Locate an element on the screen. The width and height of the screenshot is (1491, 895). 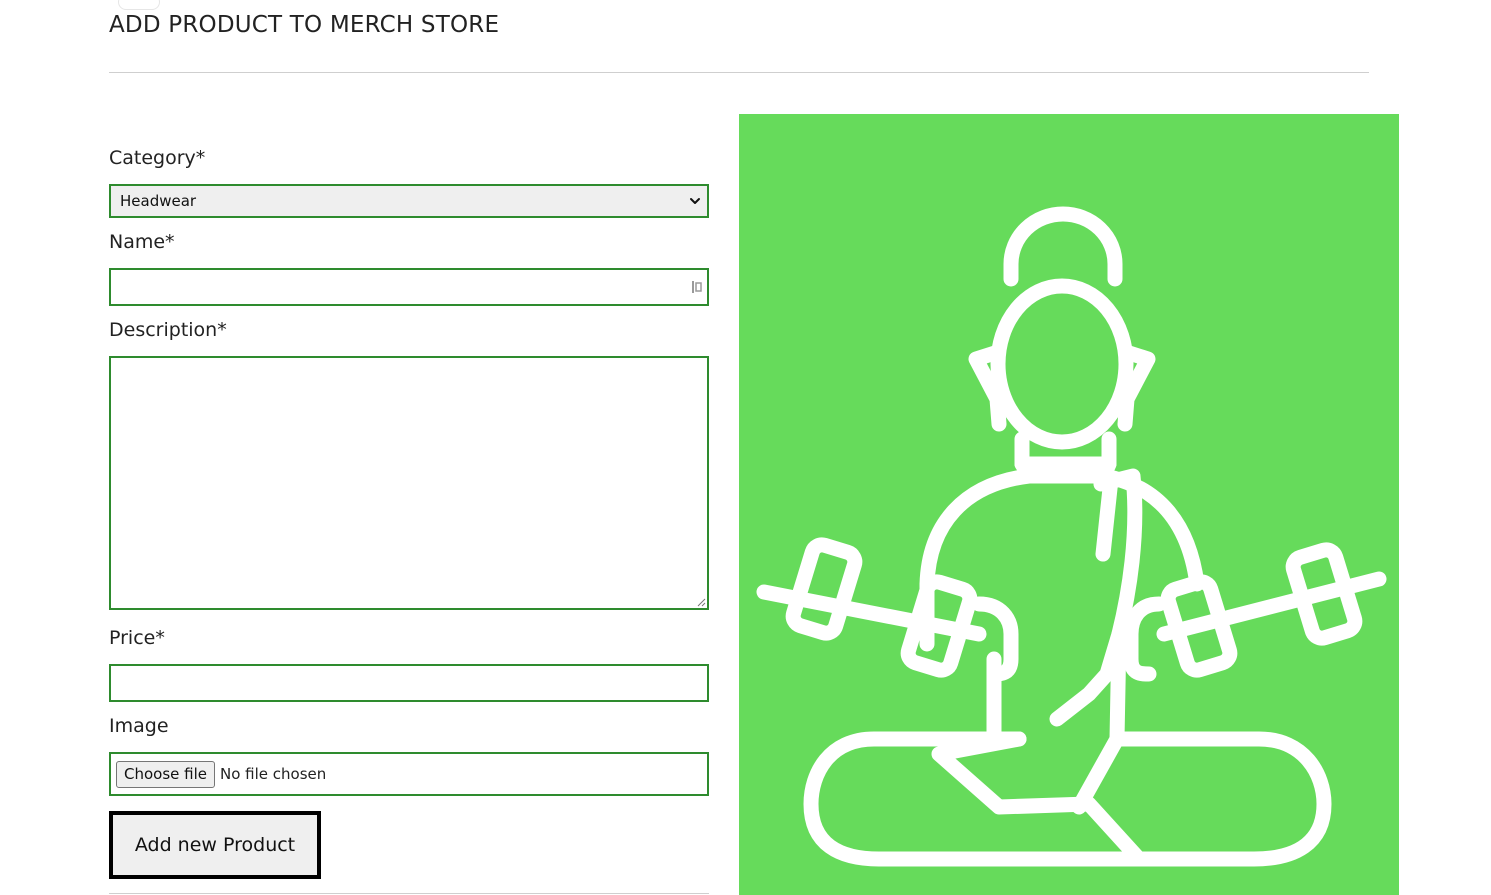
choose-file-button: Choose file is located at coordinates (165, 774).